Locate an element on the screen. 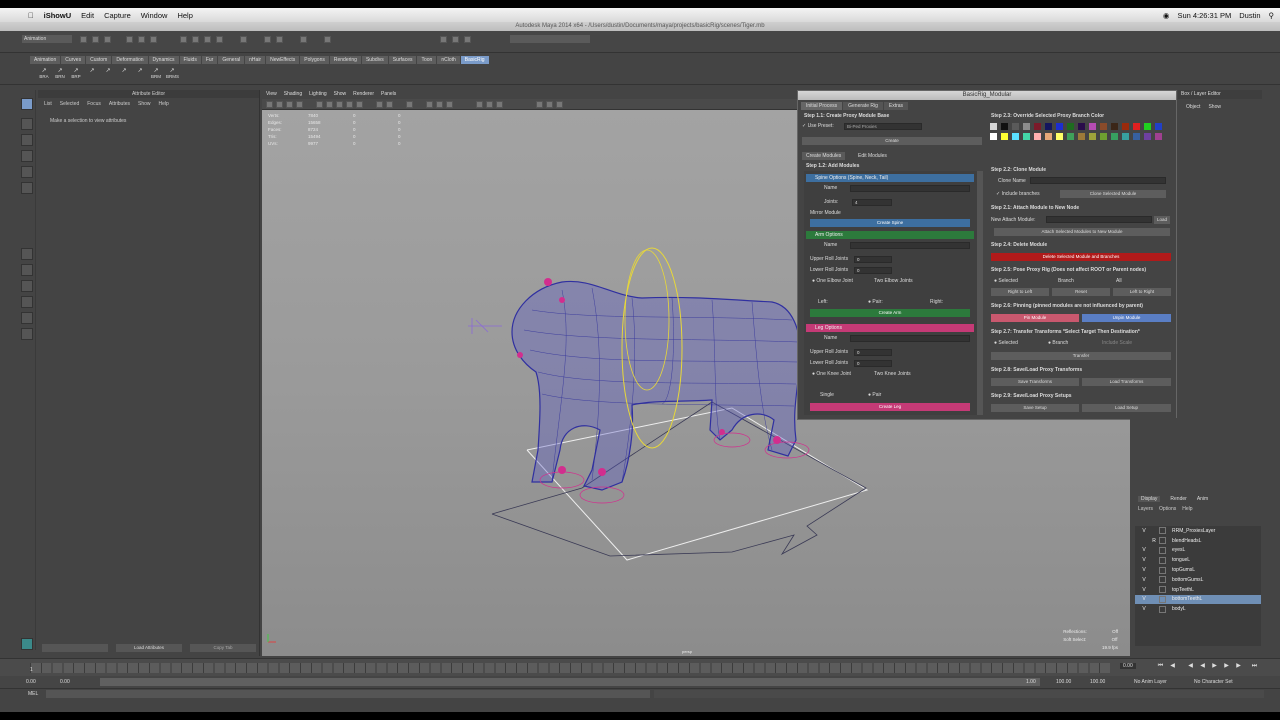 This screenshot has height=720, width=1280. scale-tool-icon is located at coordinates (27, 188).